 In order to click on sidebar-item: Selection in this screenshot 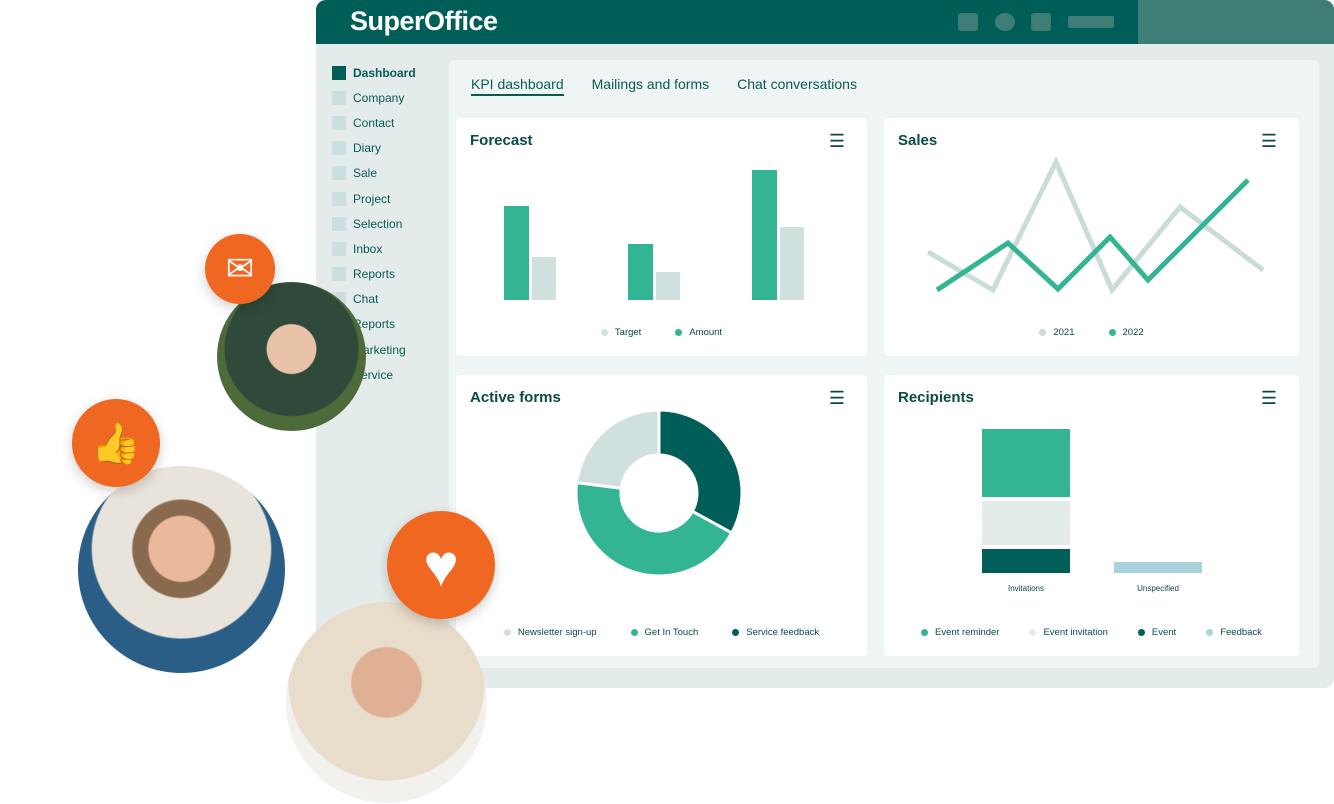, I will do `click(387, 223)`.